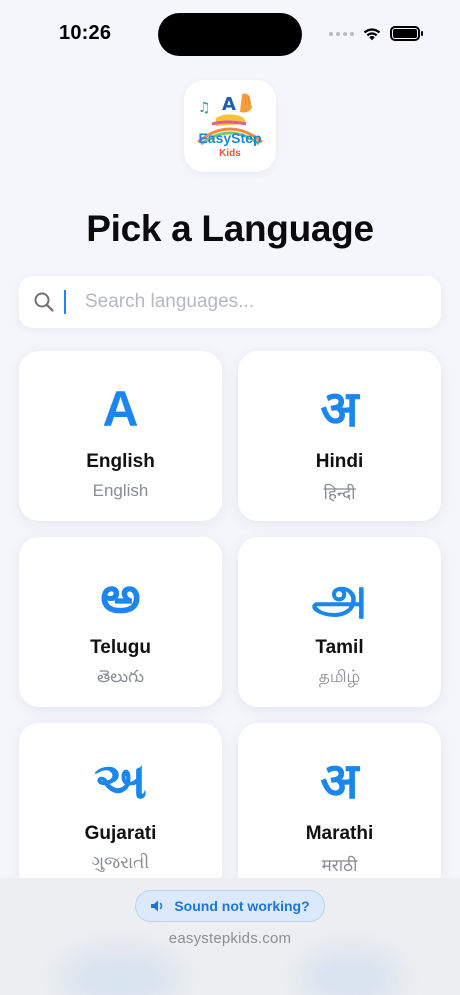 The width and height of the screenshot is (460, 995). Describe the element at coordinates (65, 302) in the screenshot. I see `text-cursor` at that location.